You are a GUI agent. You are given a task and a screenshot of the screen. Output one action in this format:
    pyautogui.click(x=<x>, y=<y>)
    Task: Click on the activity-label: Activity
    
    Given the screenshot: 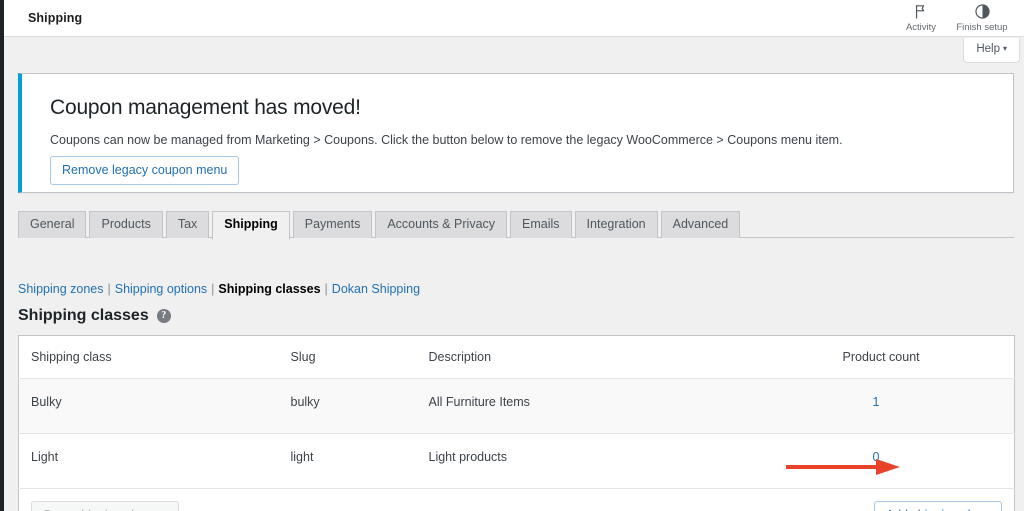 What is the action you would take?
    pyautogui.click(x=921, y=27)
    